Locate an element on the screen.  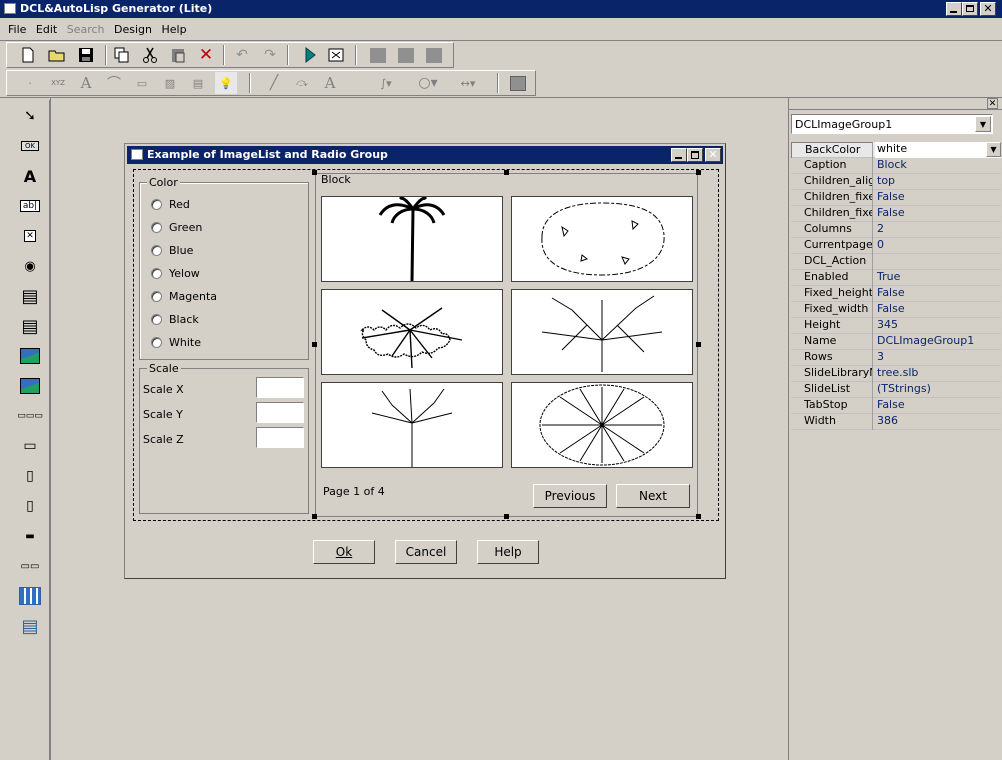
property-row: Caption Block is located at coordinates (896, 166).